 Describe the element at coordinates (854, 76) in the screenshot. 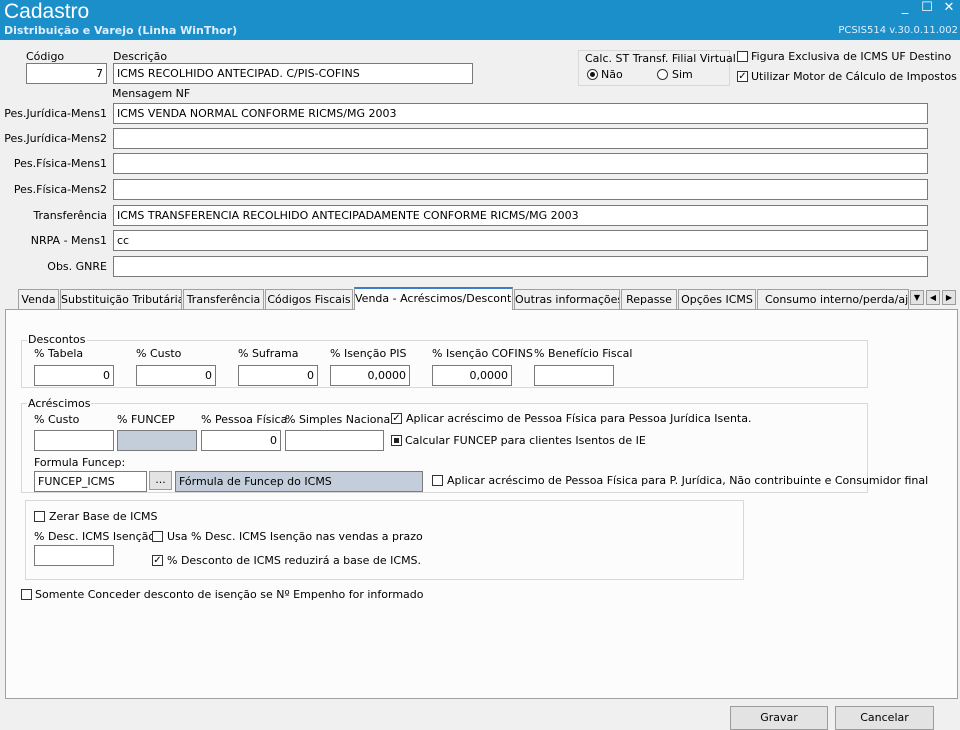

I see `utilizar-motor-label: Utilizar Motor de Cálculo de Impostos` at that location.